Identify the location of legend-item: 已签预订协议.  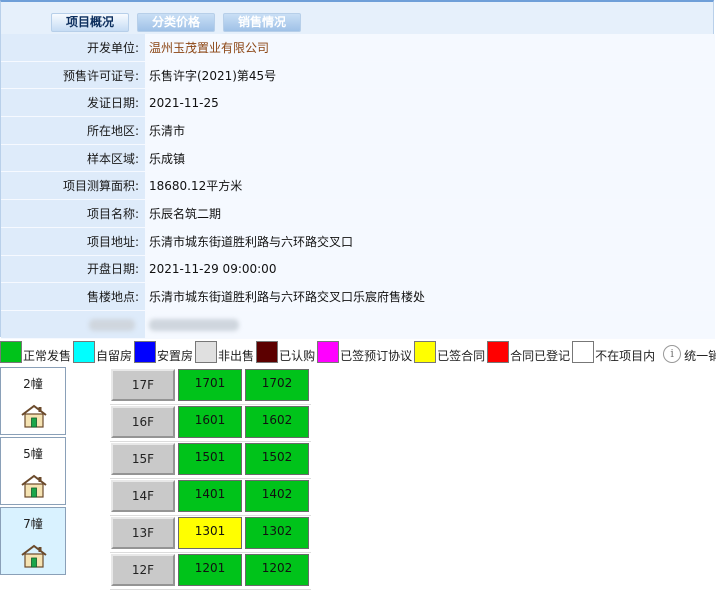
(365, 352).